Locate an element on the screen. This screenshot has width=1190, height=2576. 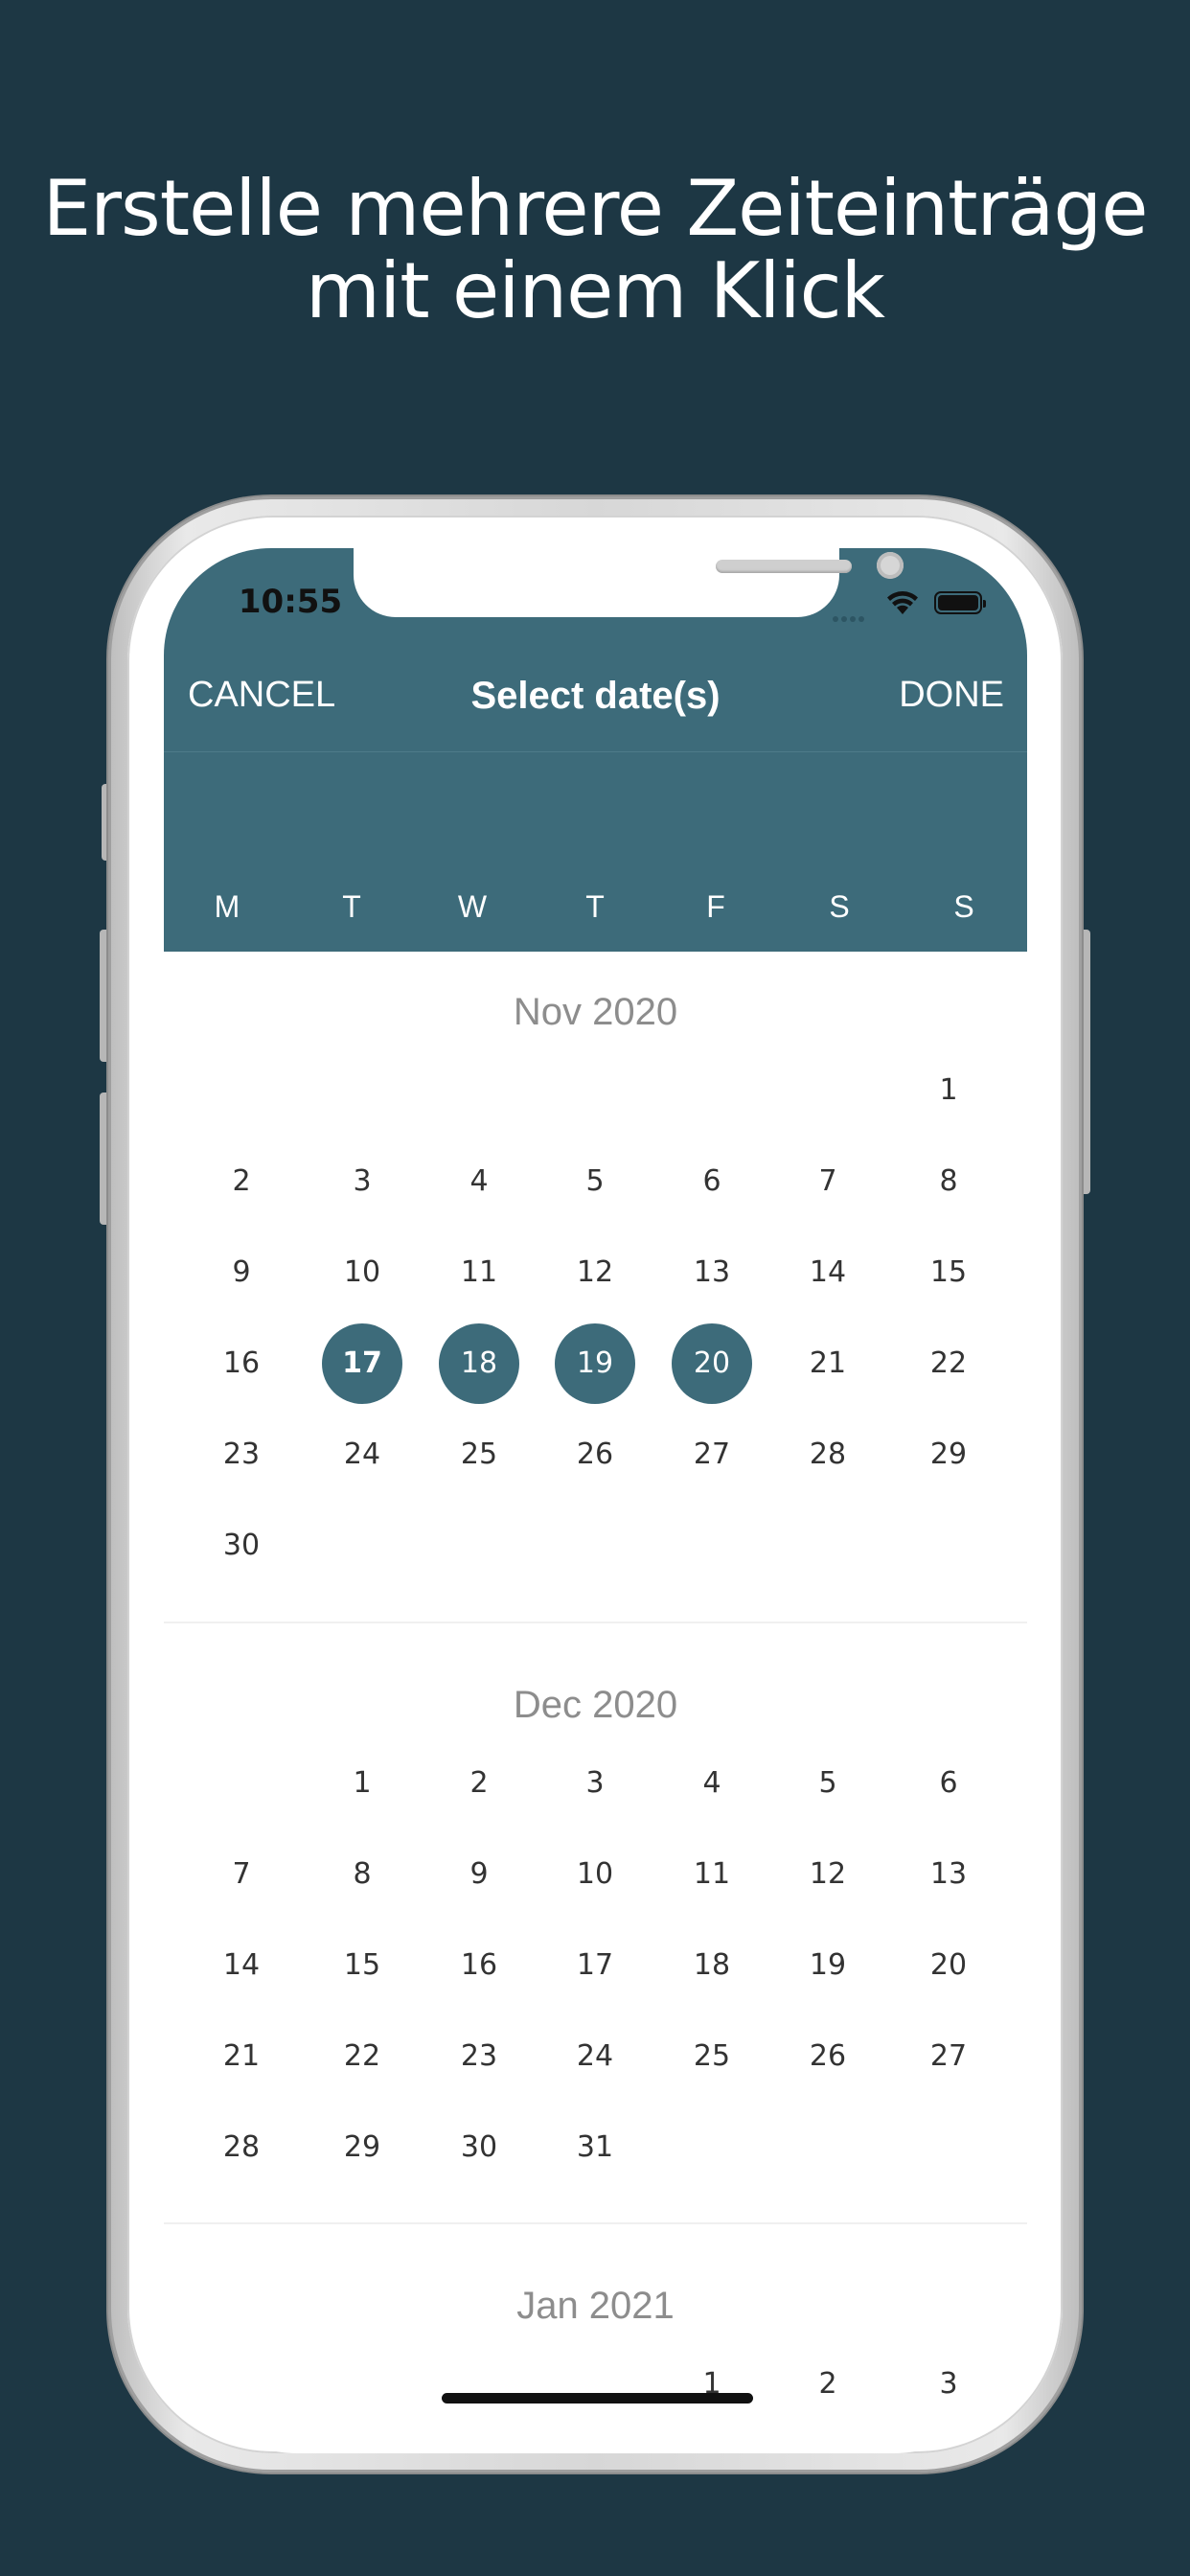
nav-title: Select date(s) is located at coordinates (595, 696).